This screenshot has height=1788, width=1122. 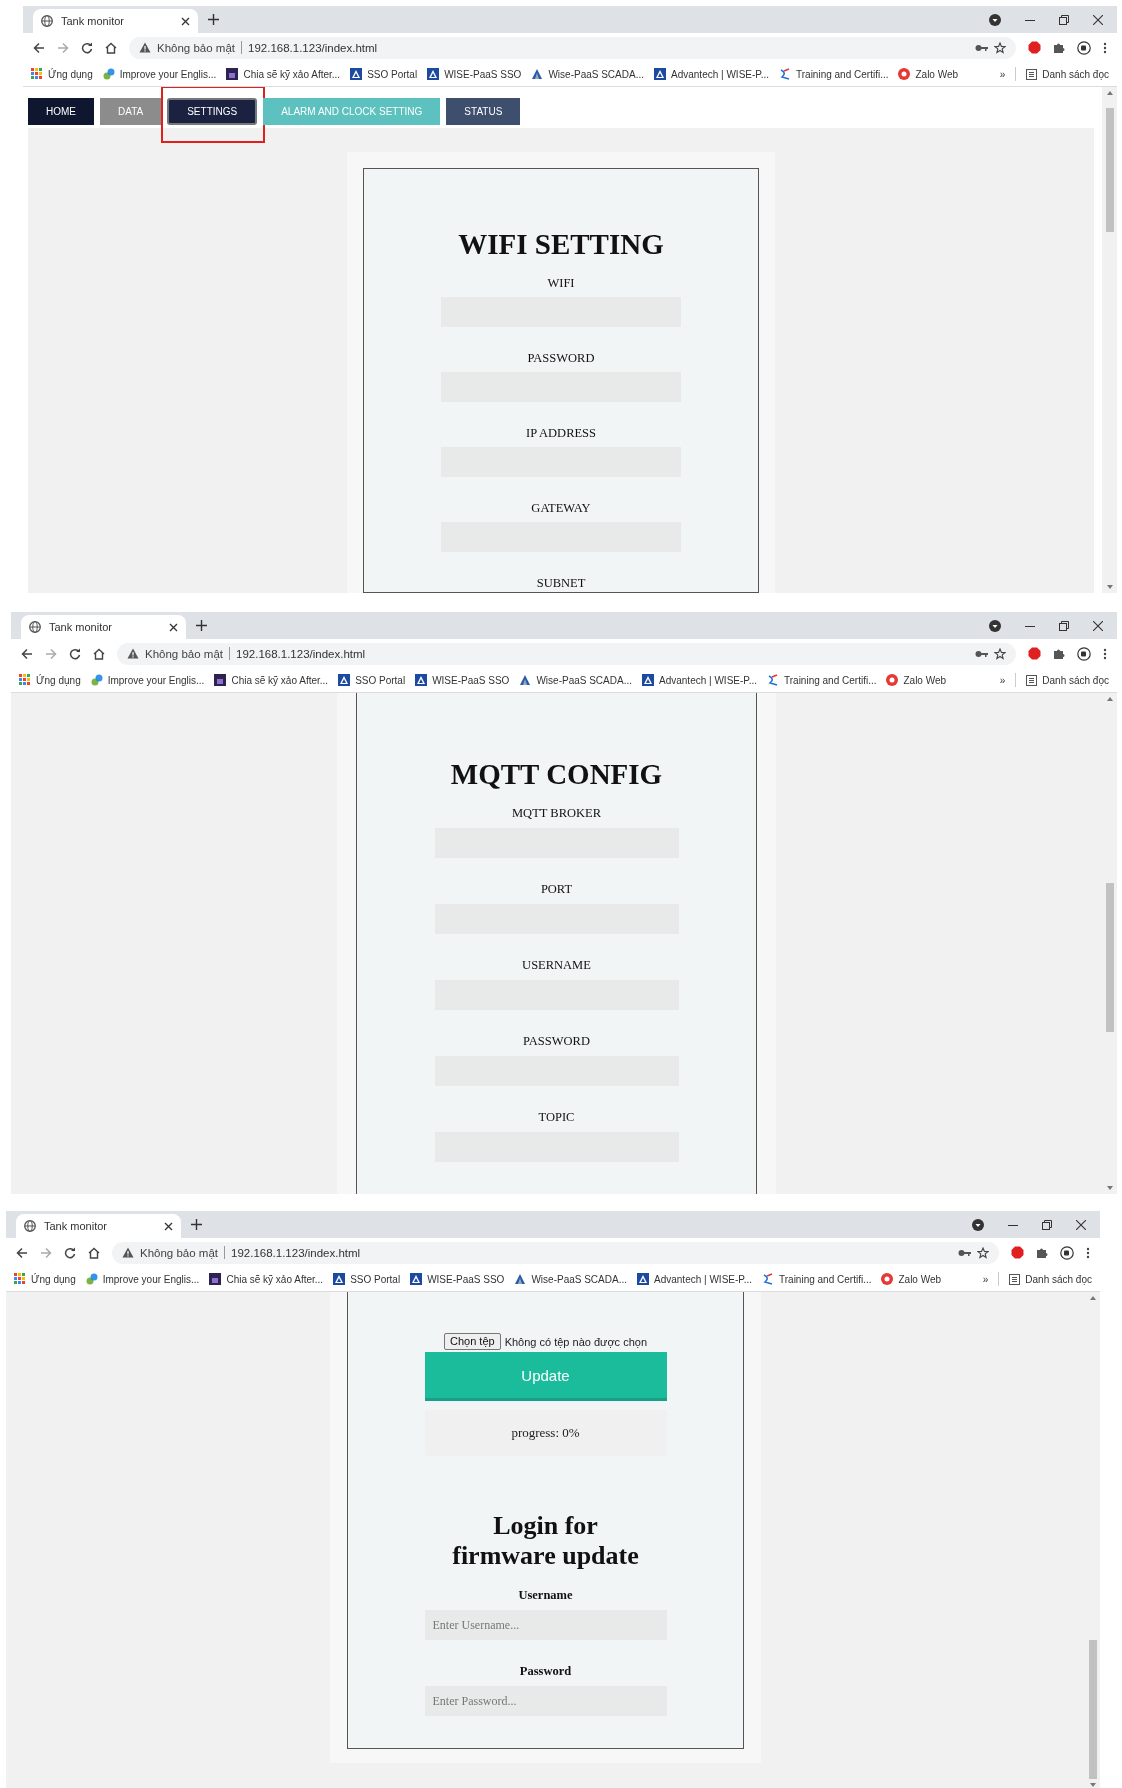 I want to click on nav-tab: STATUS, so click(x=483, y=111).